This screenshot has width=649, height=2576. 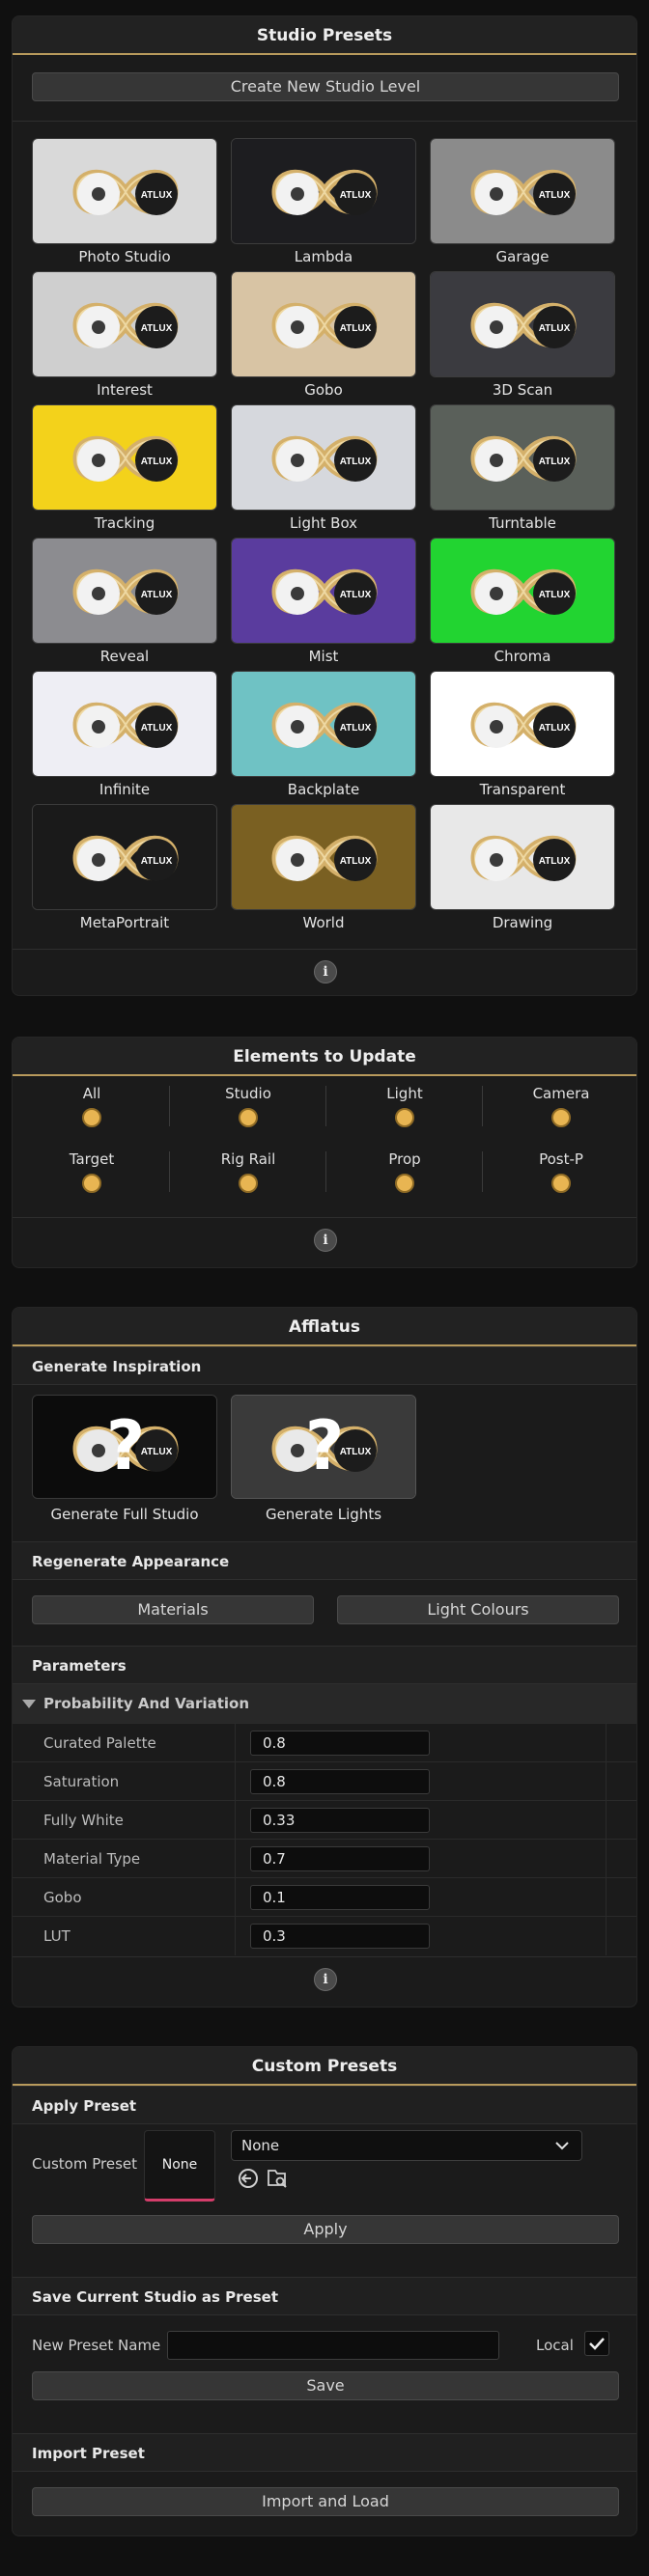 I want to click on parameter-value-input: 0.1, so click(x=340, y=1897).